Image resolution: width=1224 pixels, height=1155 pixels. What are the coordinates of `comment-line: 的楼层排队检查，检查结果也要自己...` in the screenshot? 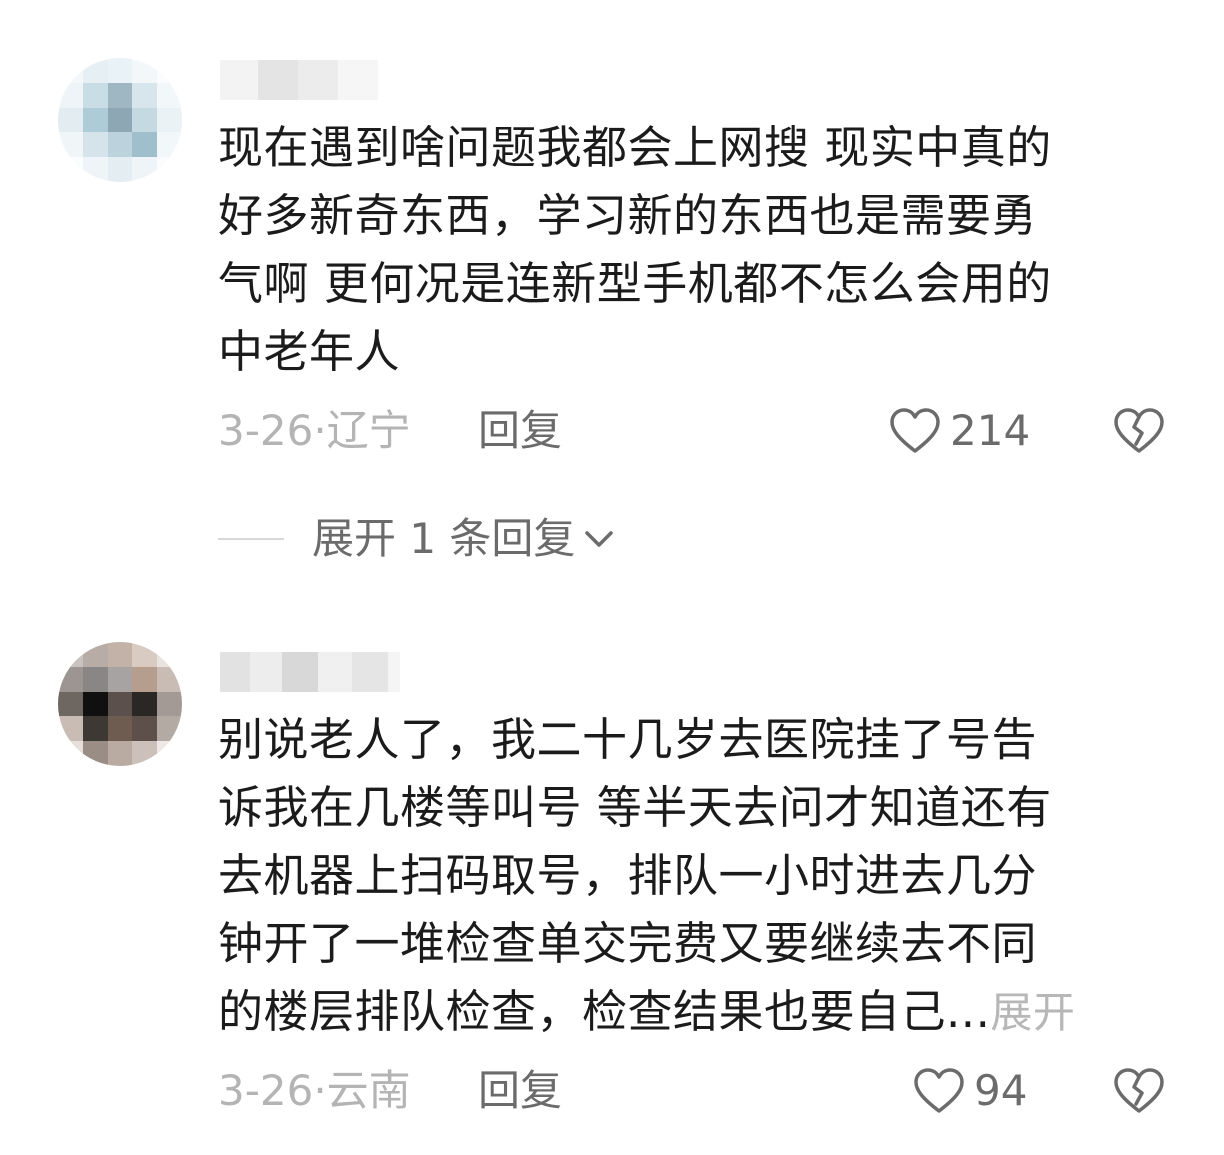 It's located at (604, 1011).